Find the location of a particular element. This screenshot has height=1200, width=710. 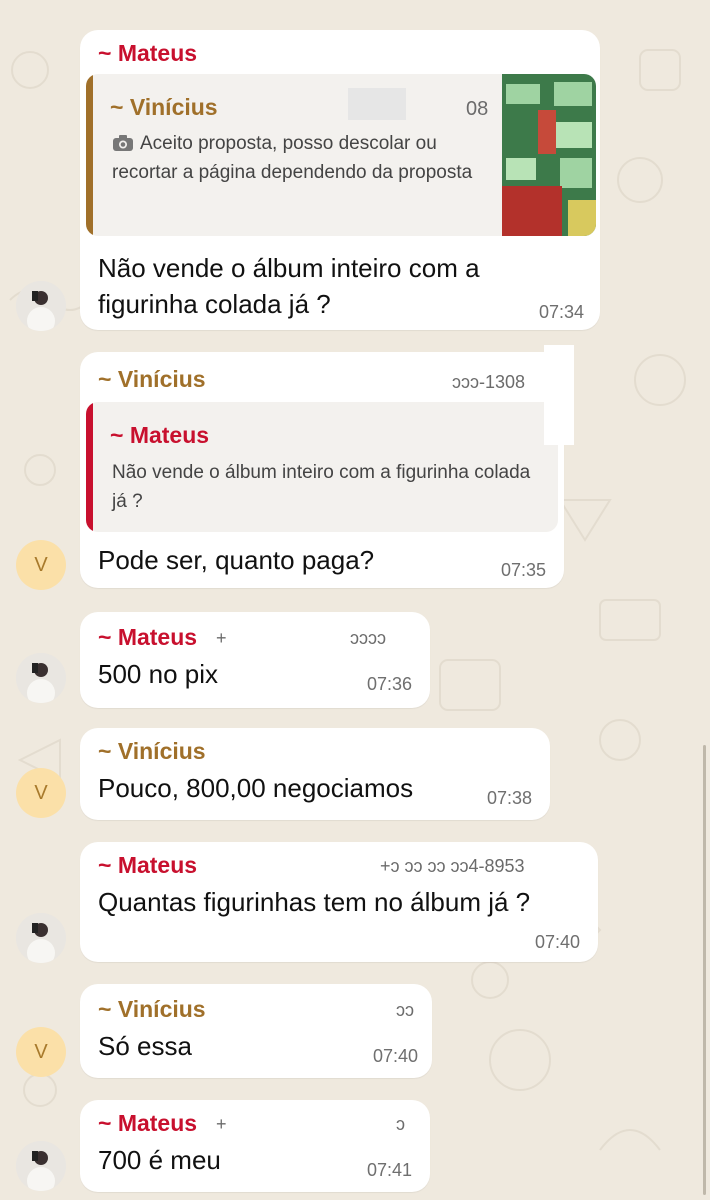

message-text: 500 no pix is located at coordinates (158, 674).